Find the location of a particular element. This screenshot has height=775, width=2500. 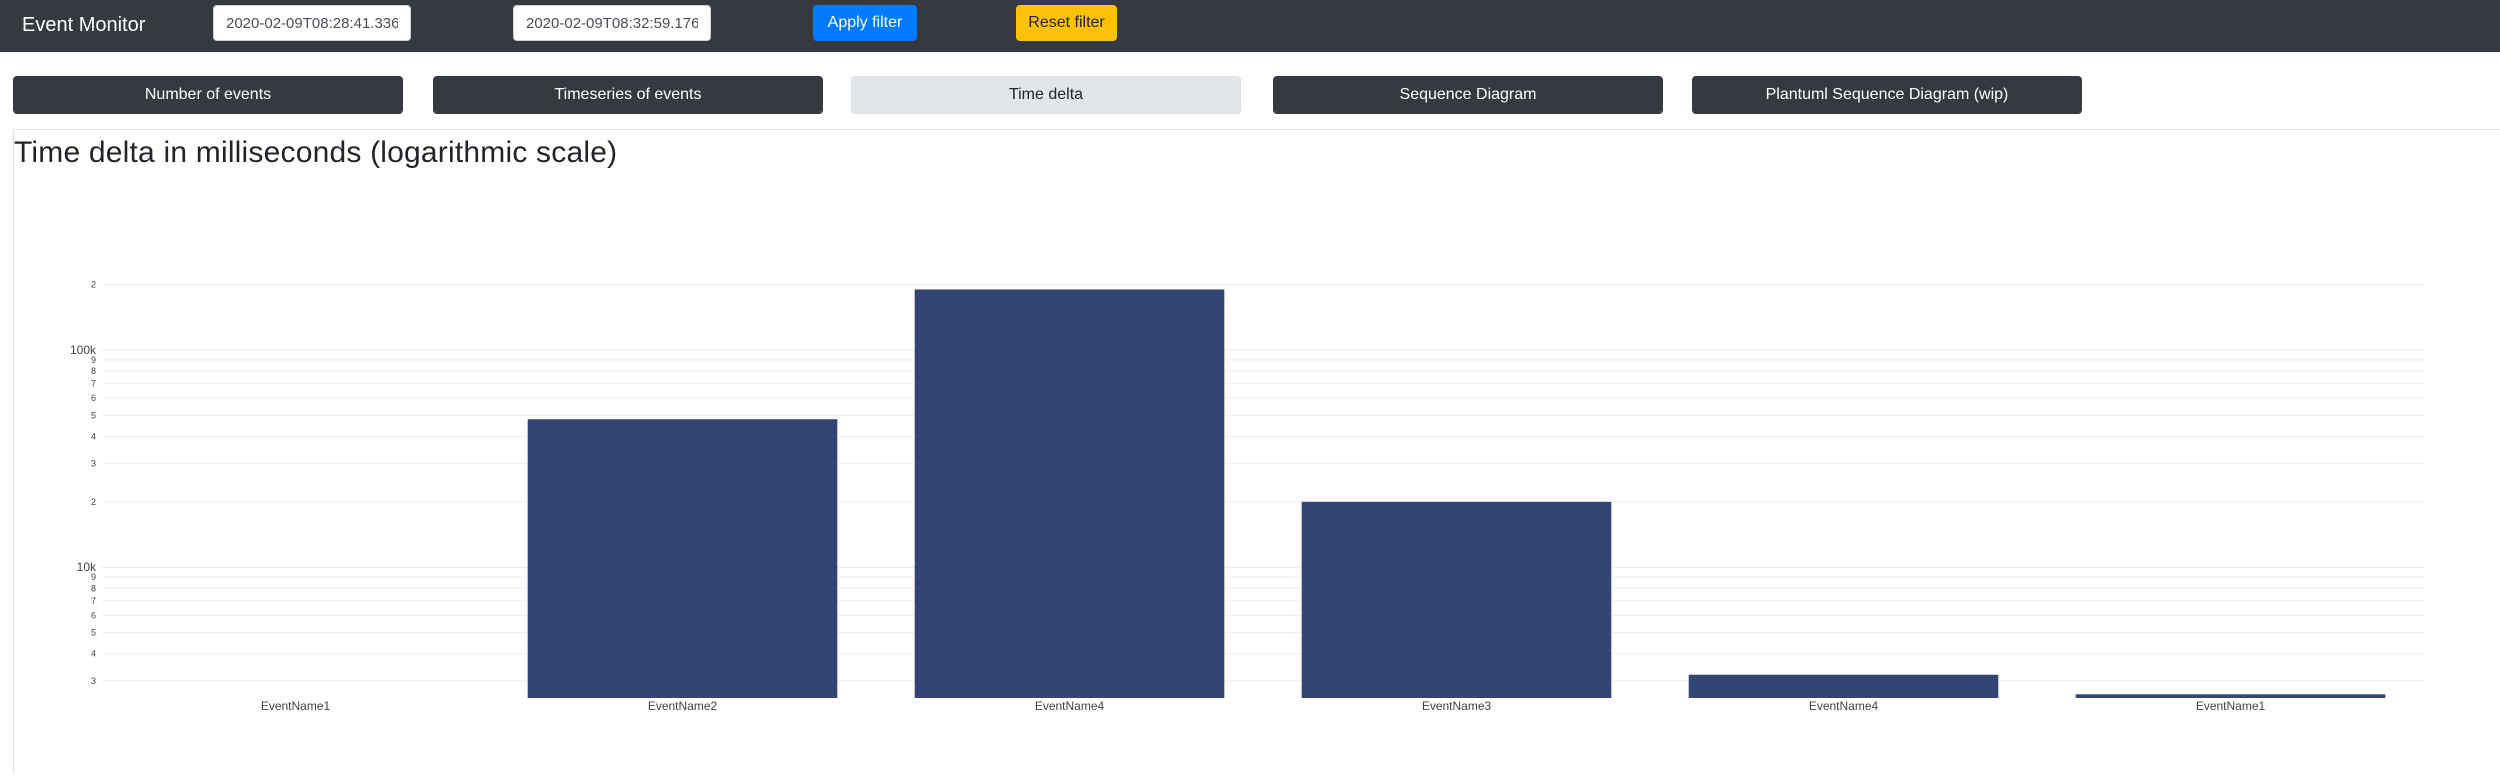

tab-number-of-events: Number of events is located at coordinates (208, 95).